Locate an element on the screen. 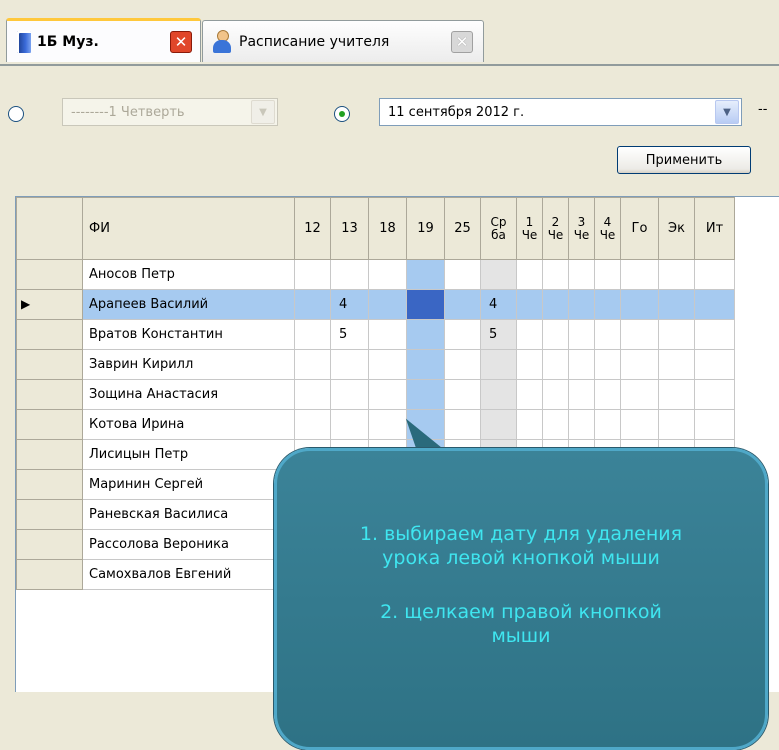  column-header: 13 is located at coordinates (349, 228).